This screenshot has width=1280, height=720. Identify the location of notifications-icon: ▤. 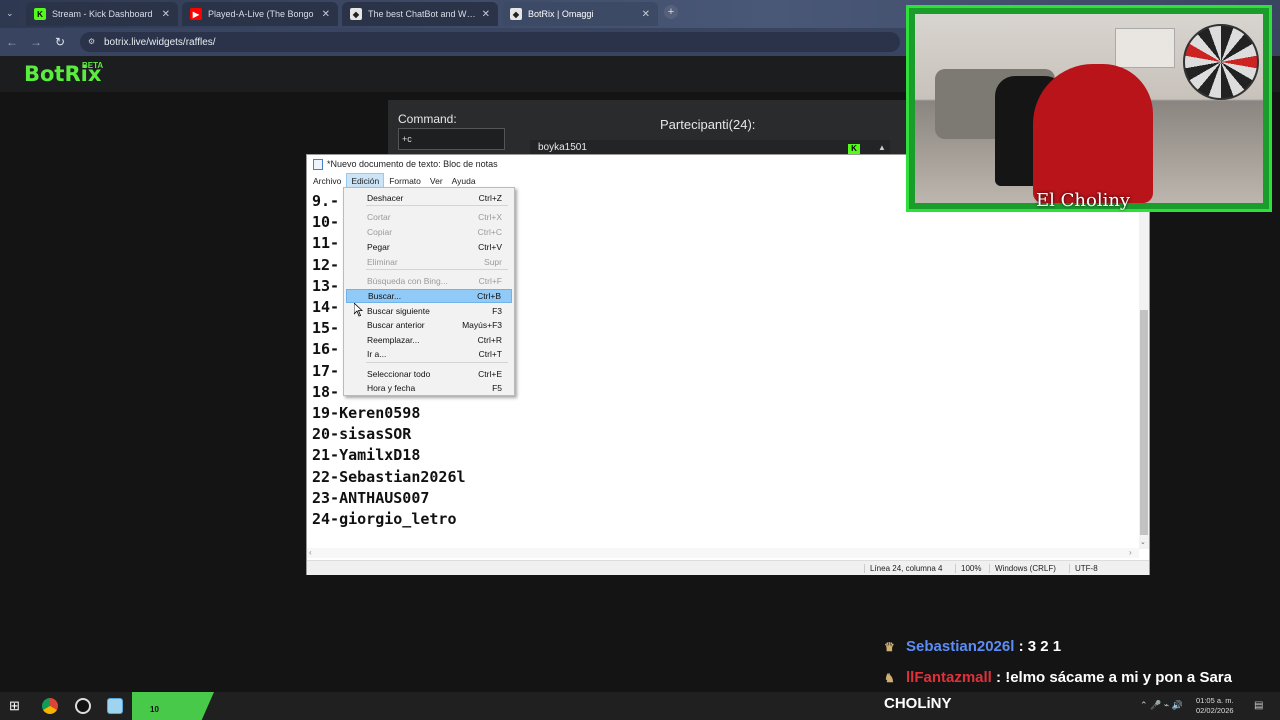
(1258, 705).